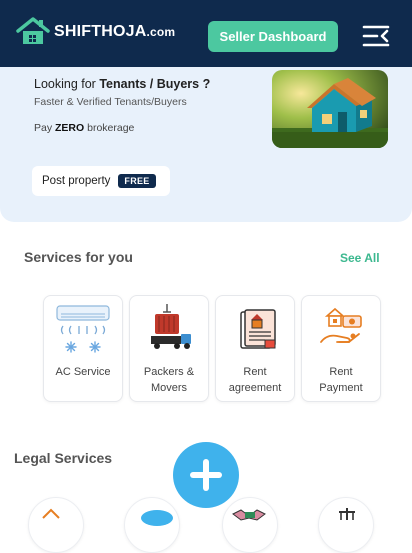  Describe the element at coordinates (169, 380) in the screenshot. I see `service-label: Packers & Movers` at that location.